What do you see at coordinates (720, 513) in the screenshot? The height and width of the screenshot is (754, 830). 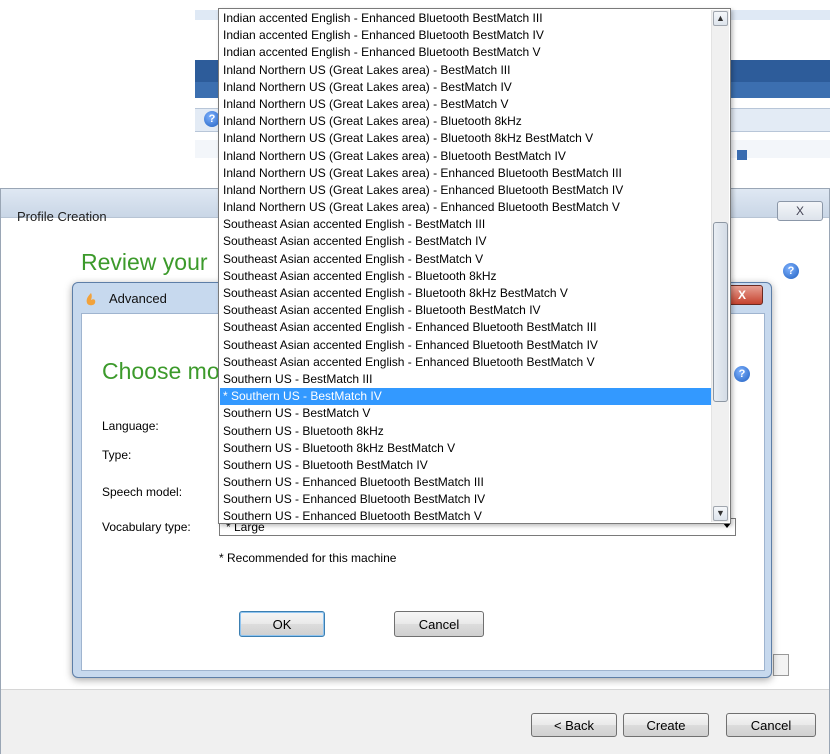 I see `scroll-down-button: ▼` at bounding box center [720, 513].